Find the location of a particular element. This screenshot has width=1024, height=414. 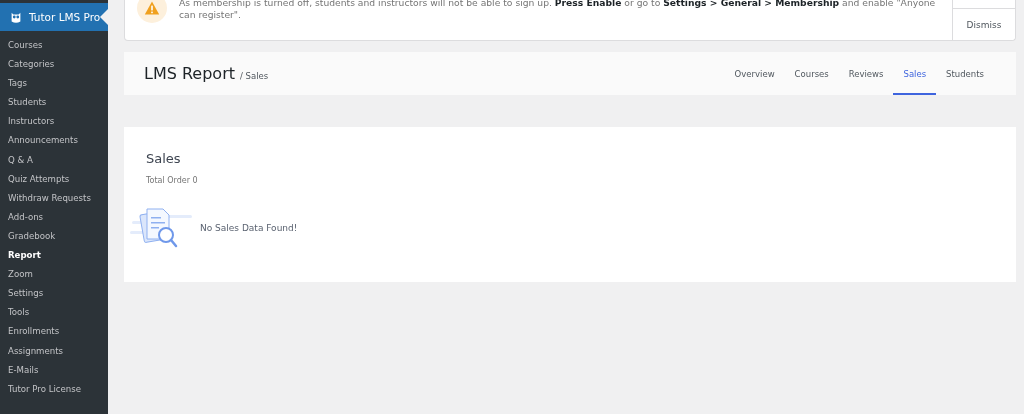

current-arrow-icon is located at coordinates (104, 17).